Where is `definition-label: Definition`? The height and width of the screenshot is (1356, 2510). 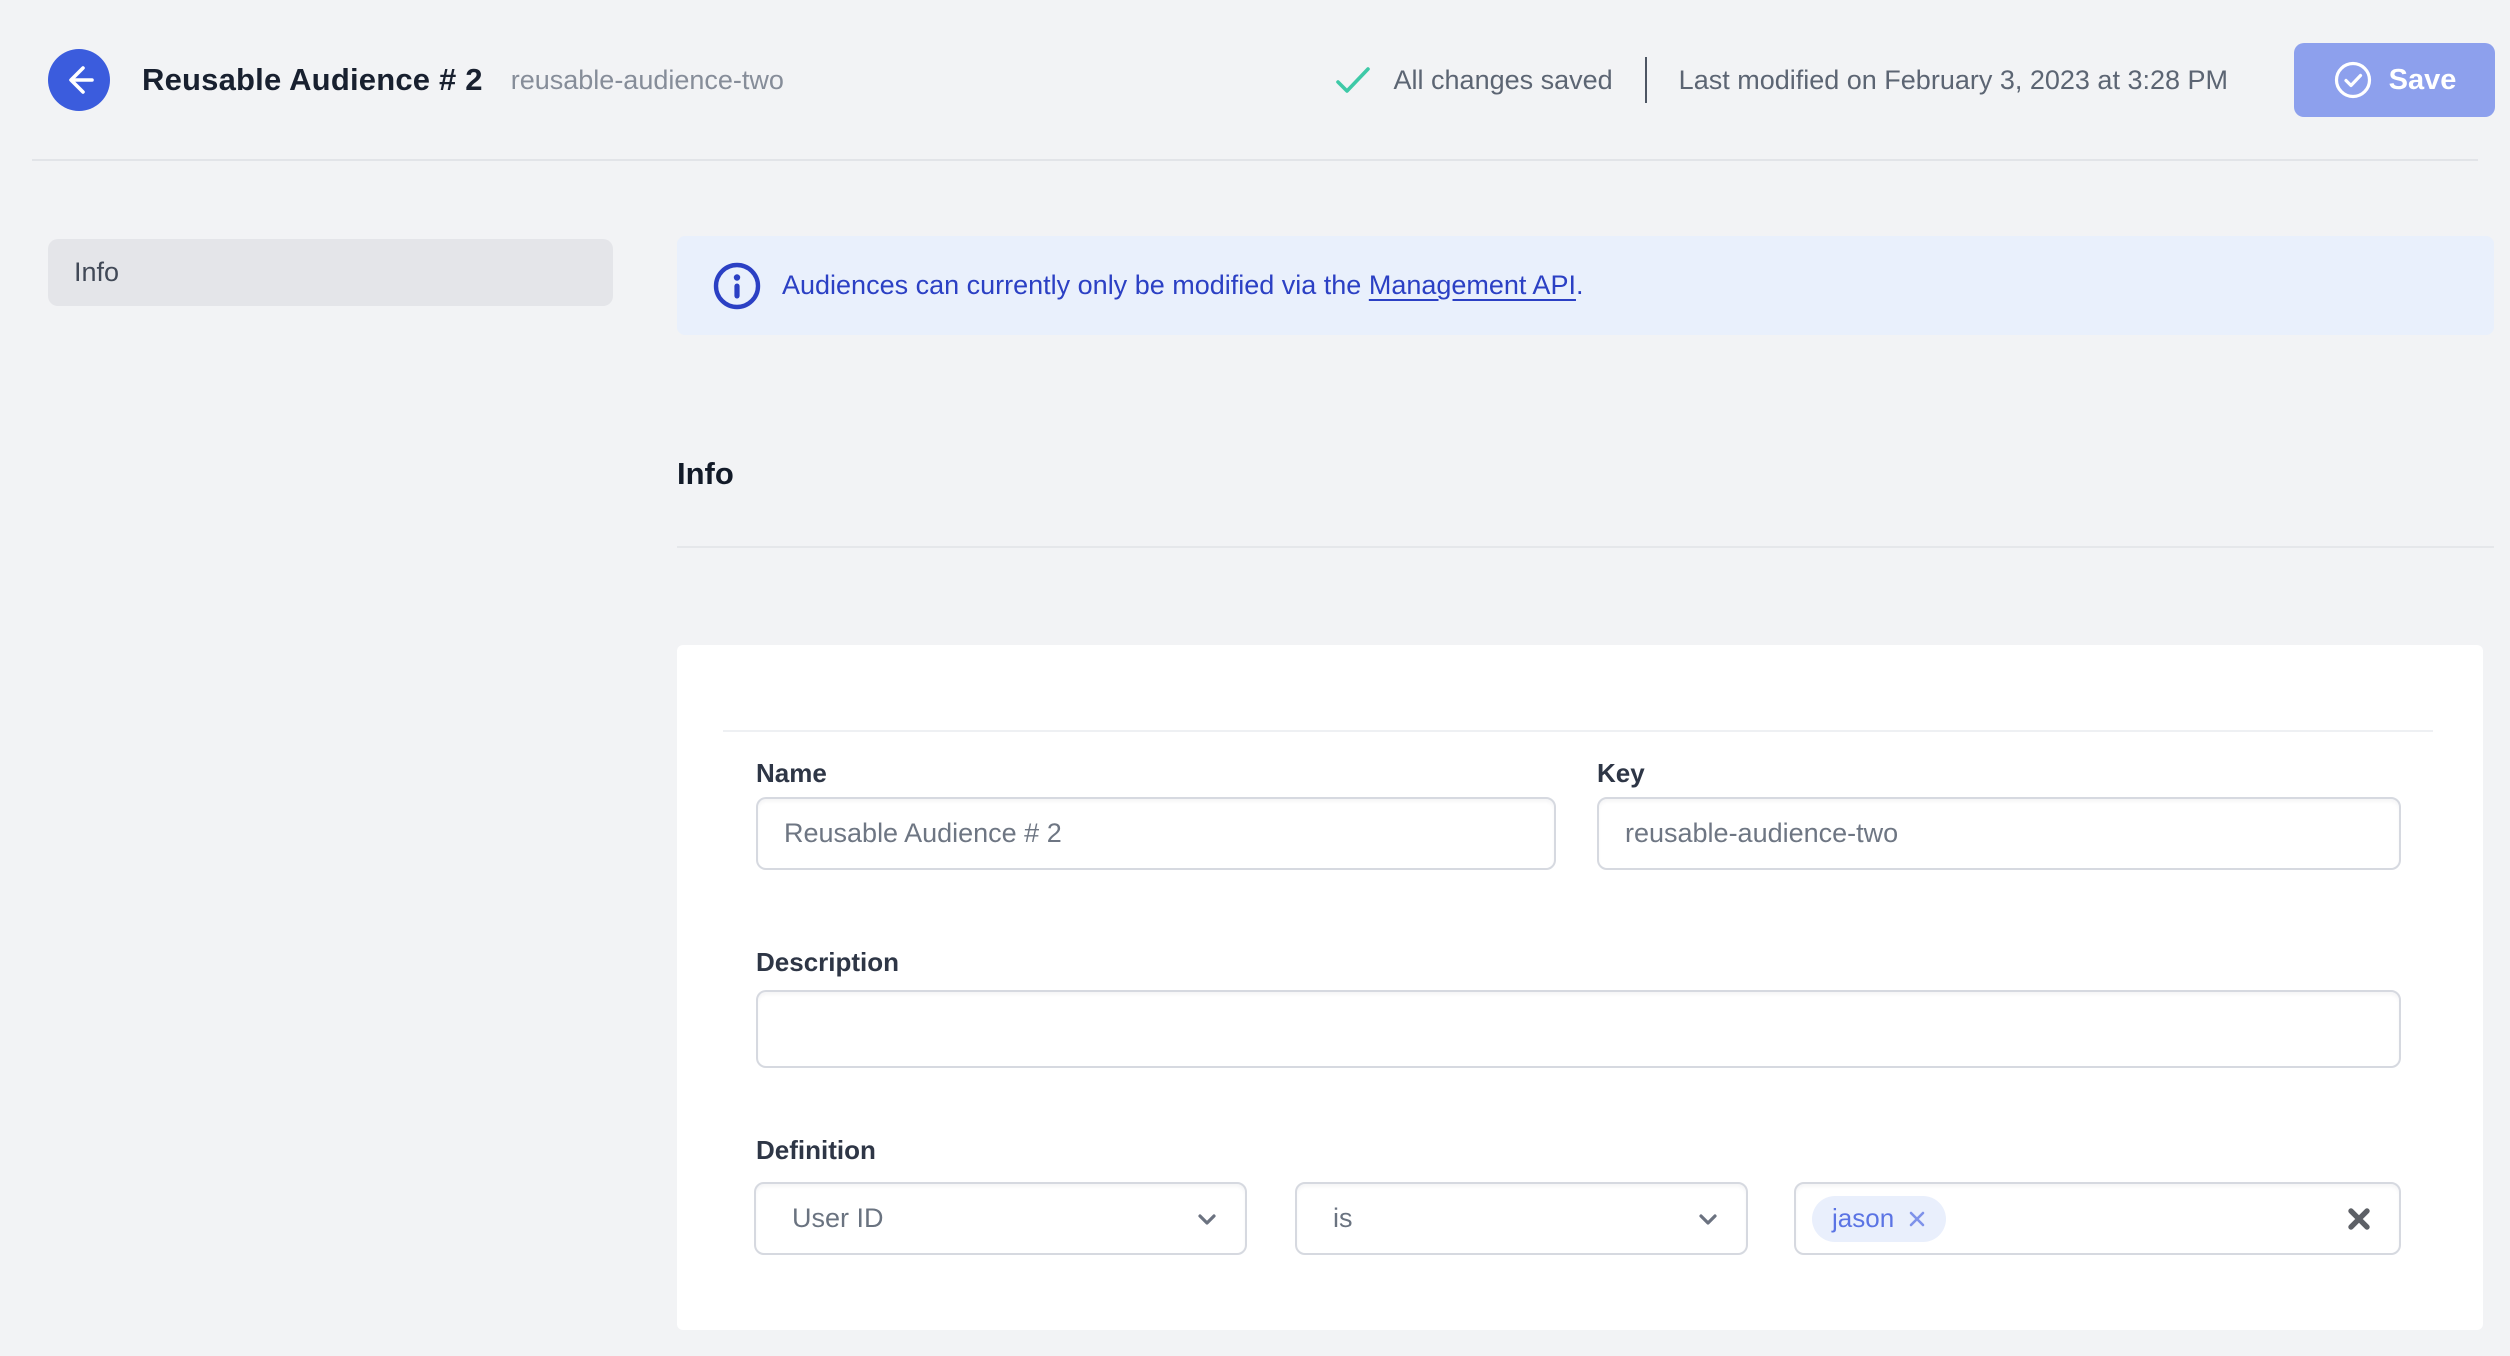
definition-label: Definition is located at coordinates (816, 1150).